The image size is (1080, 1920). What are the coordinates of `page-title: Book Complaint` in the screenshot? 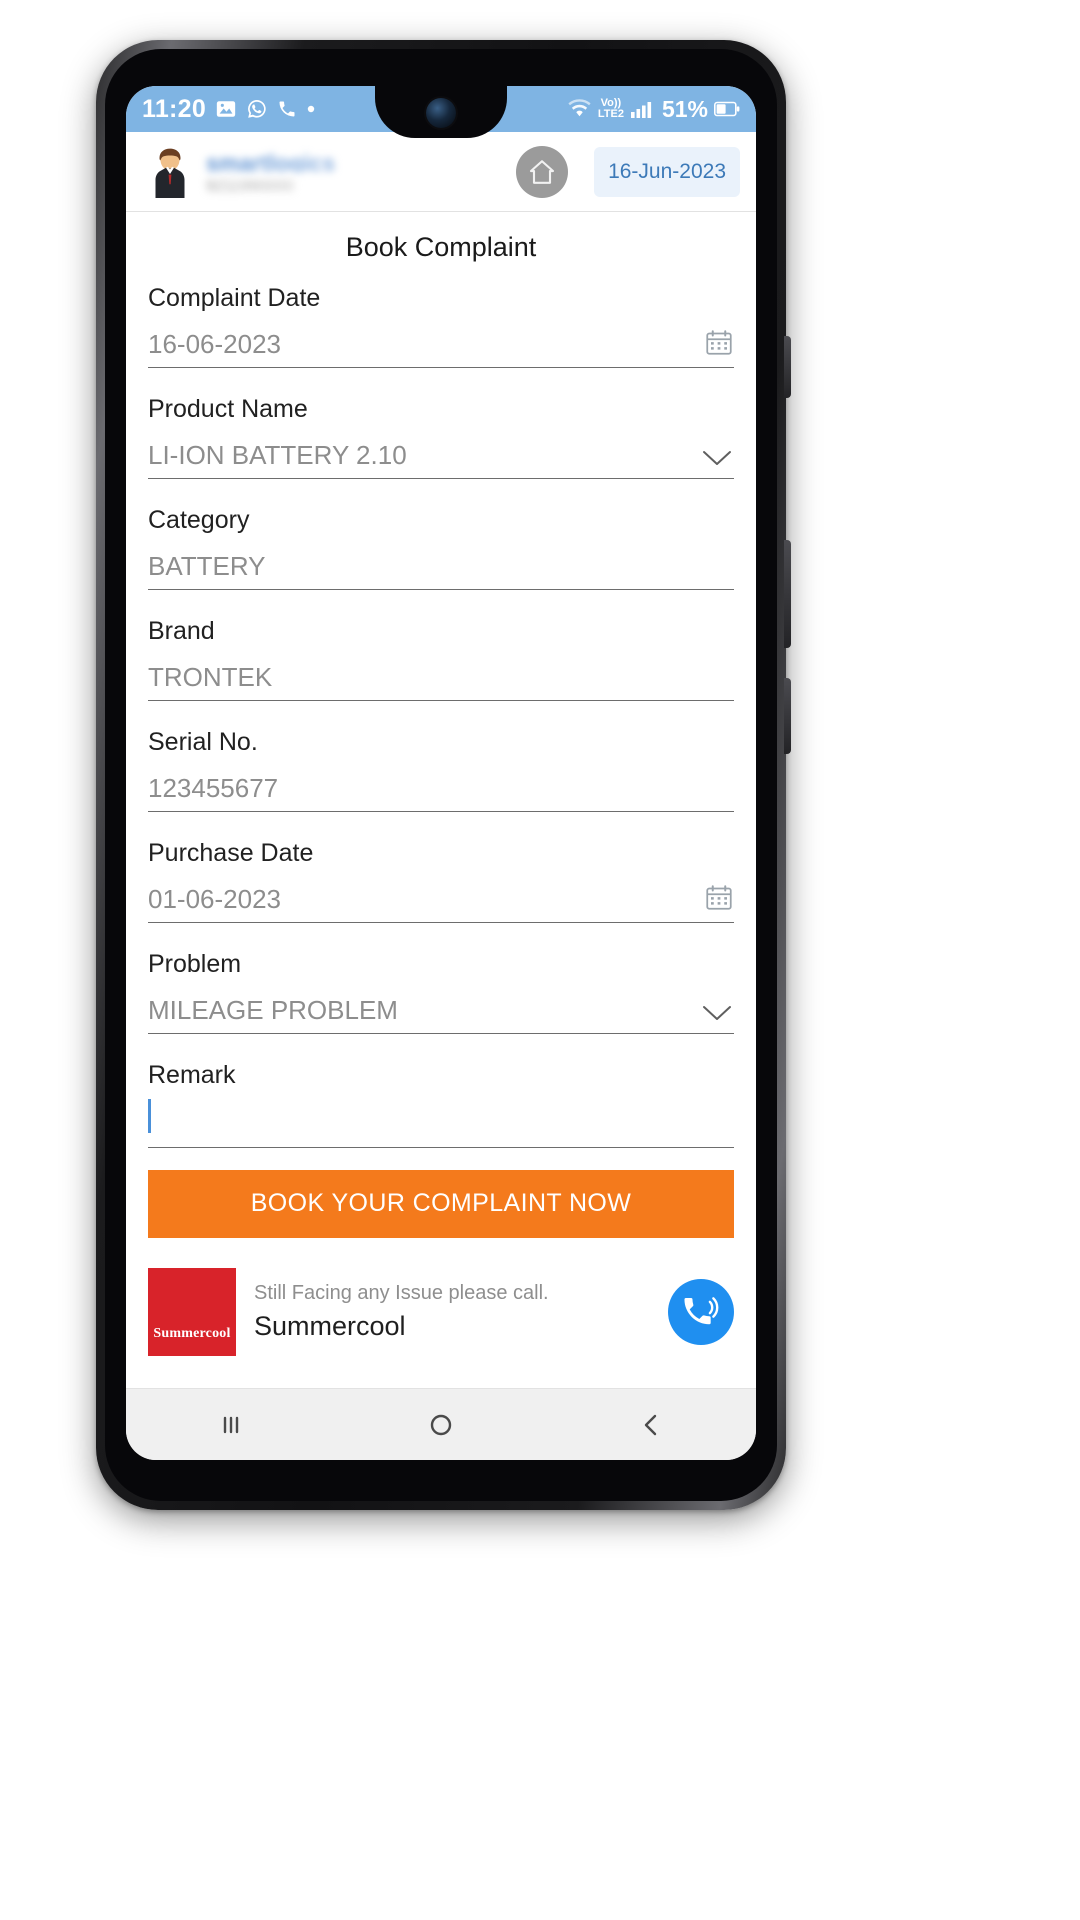 It's located at (441, 247).